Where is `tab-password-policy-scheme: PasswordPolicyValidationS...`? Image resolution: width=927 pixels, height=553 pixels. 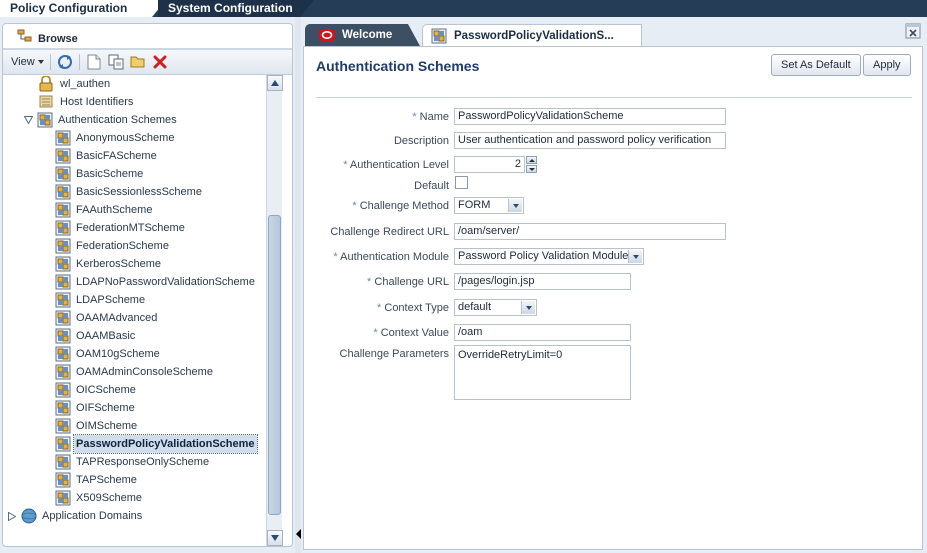 tab-password-policy-scheme: PasswordPolicyValidationS... is located at coordinates (532, 35).